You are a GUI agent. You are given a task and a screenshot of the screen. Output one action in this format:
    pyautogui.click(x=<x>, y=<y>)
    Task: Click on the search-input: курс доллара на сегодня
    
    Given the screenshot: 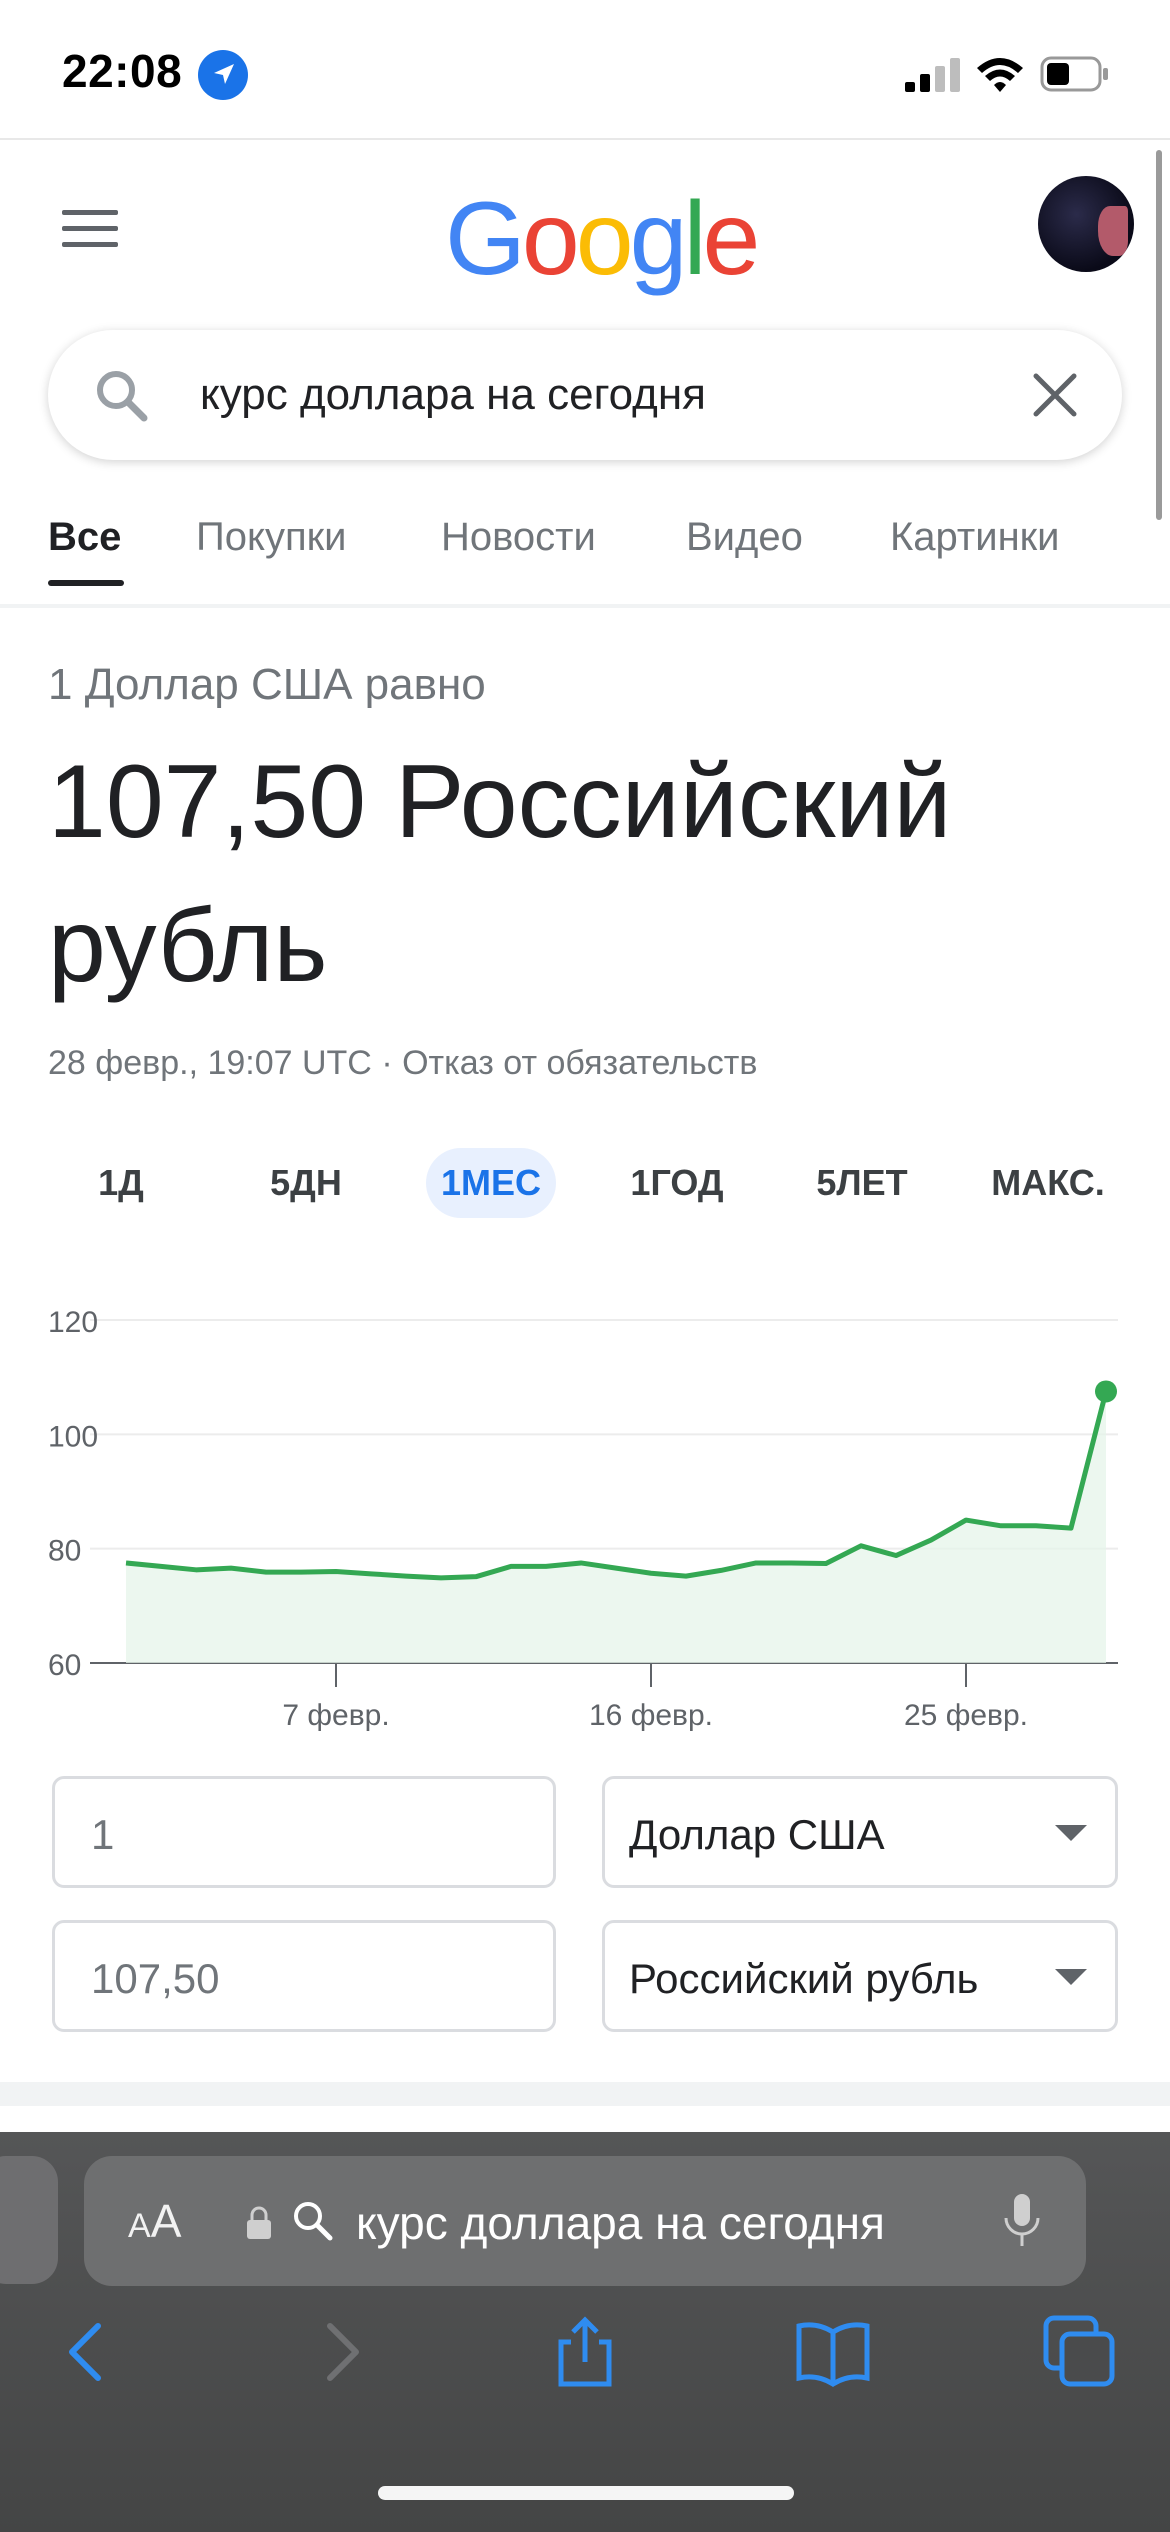 What is the action you would take?
    pyautogui.click(x=453, y=395)
    